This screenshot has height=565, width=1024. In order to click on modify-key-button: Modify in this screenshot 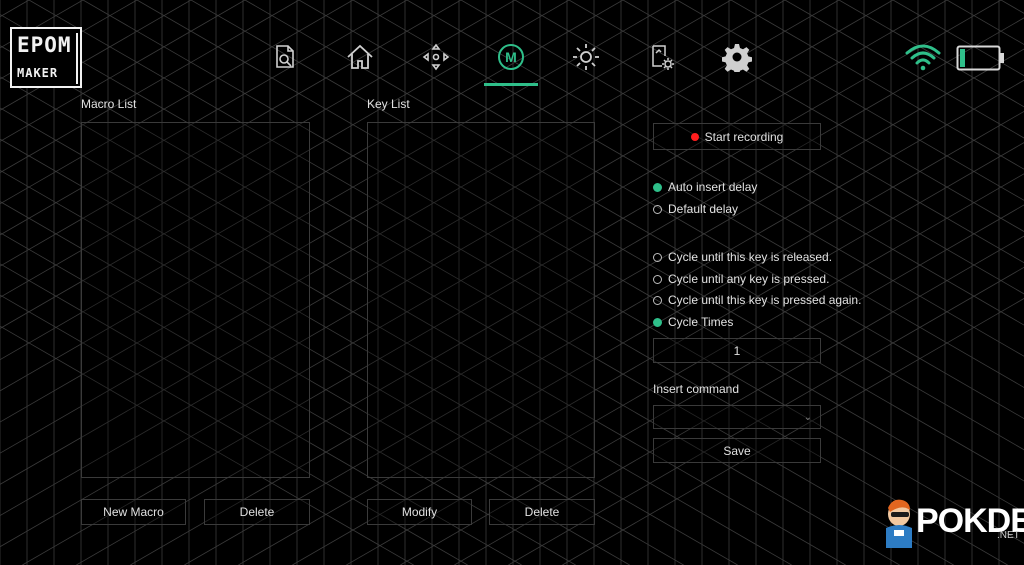, I will do `click(419, 512)`.